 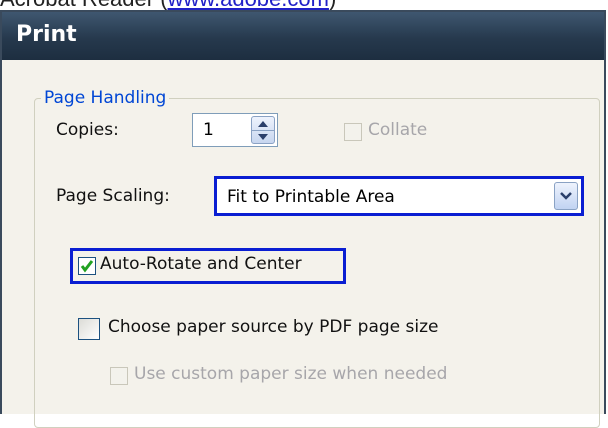 What do you see at coordinates (291, 374) in the screenshot?
I see `custom-paper-size-label: Use custom paper size when needed` at bounding box center [291, 374].